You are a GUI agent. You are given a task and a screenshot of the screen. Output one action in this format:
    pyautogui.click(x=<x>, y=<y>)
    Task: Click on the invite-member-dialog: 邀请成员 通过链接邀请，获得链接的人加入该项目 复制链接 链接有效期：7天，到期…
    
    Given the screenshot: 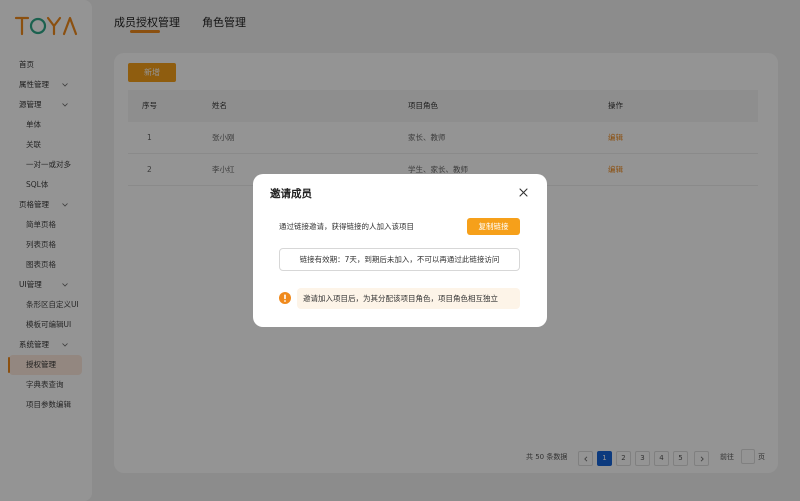 What is the action you would take?
    pyautogui.click(x=400, y=250)
    